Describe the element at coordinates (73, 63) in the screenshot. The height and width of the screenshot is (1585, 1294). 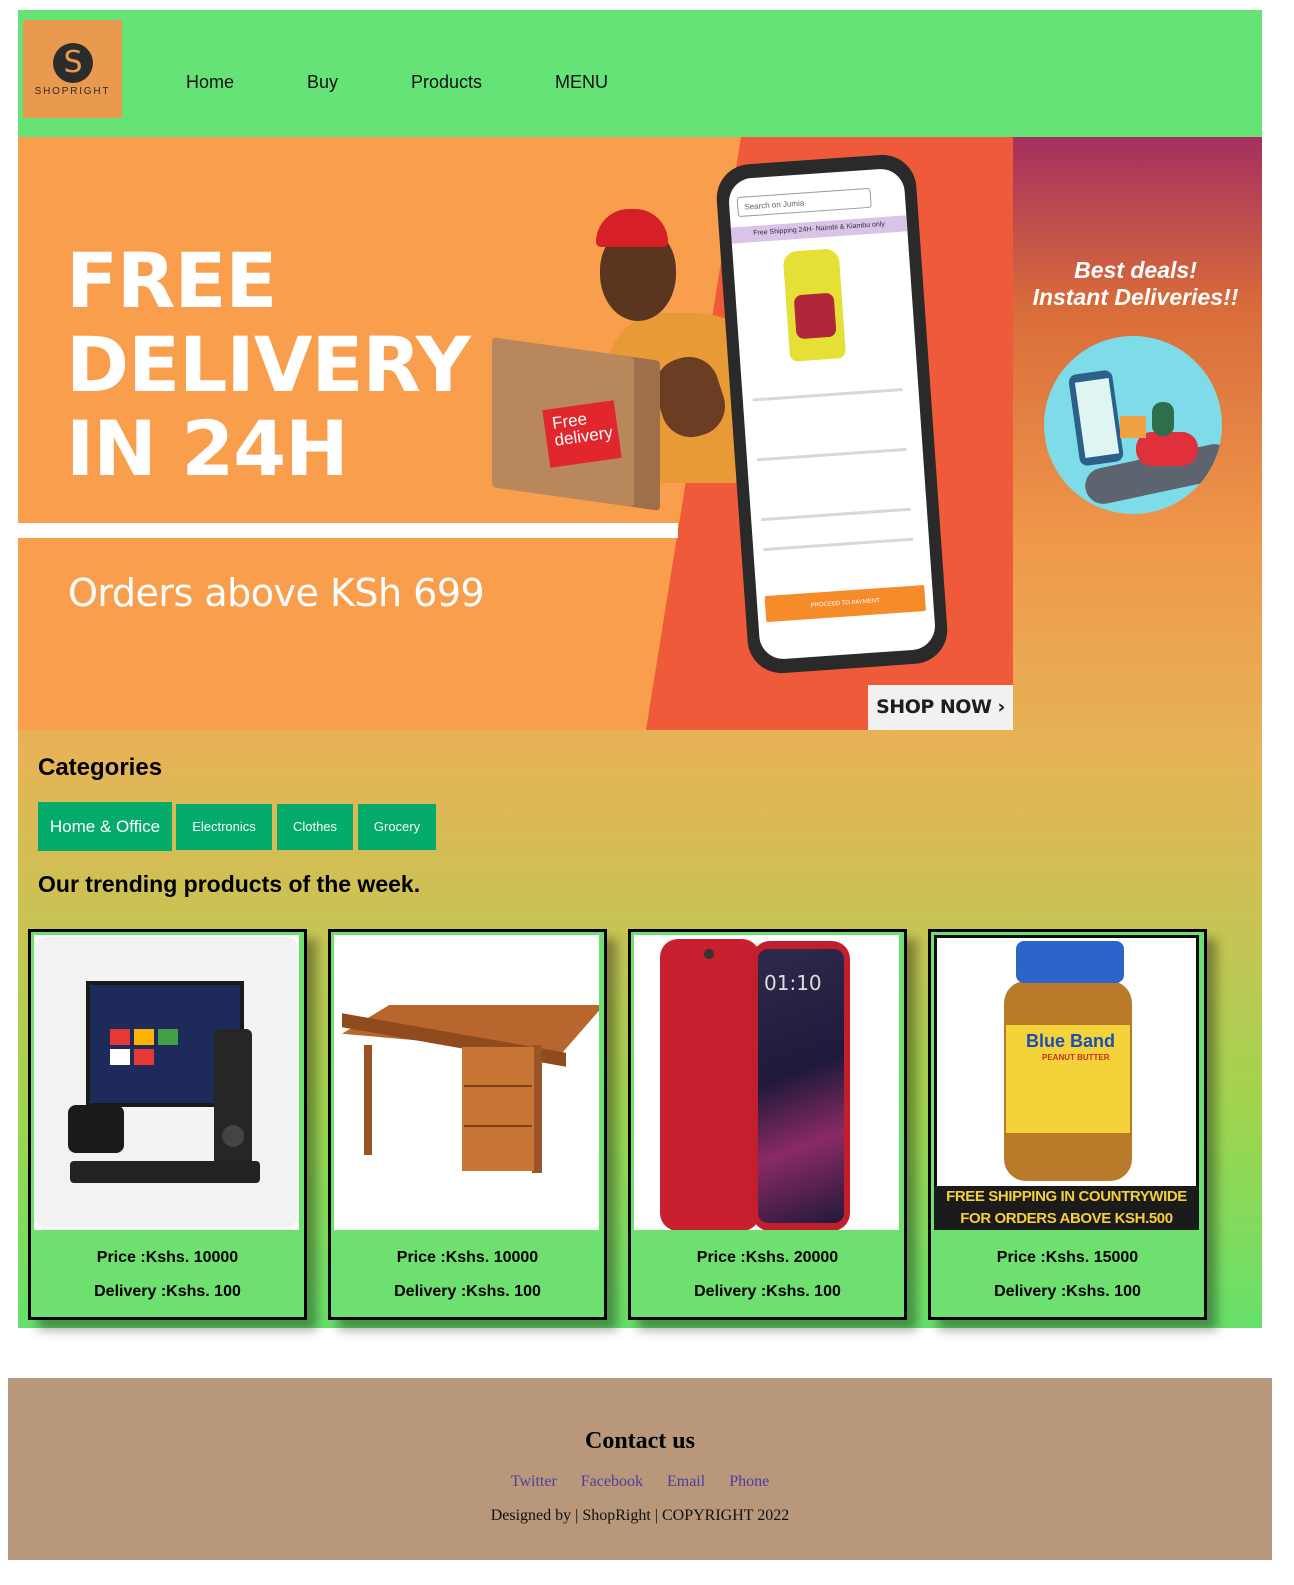
I see `logo-mark: S` at that location.